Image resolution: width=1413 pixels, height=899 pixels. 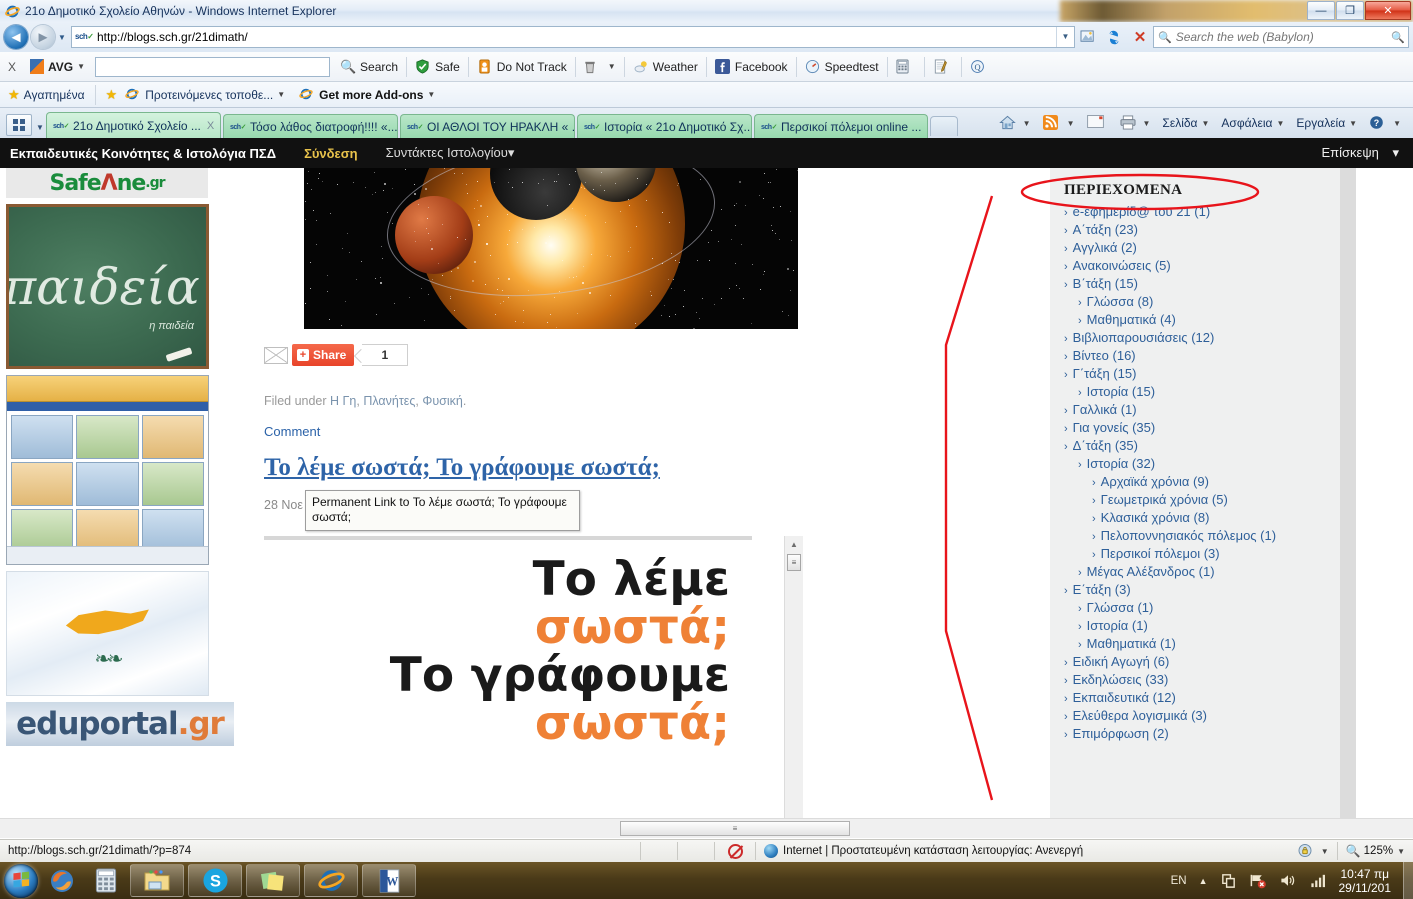 I want to click on security-caret: ▼, so click(x=1325, y=851).